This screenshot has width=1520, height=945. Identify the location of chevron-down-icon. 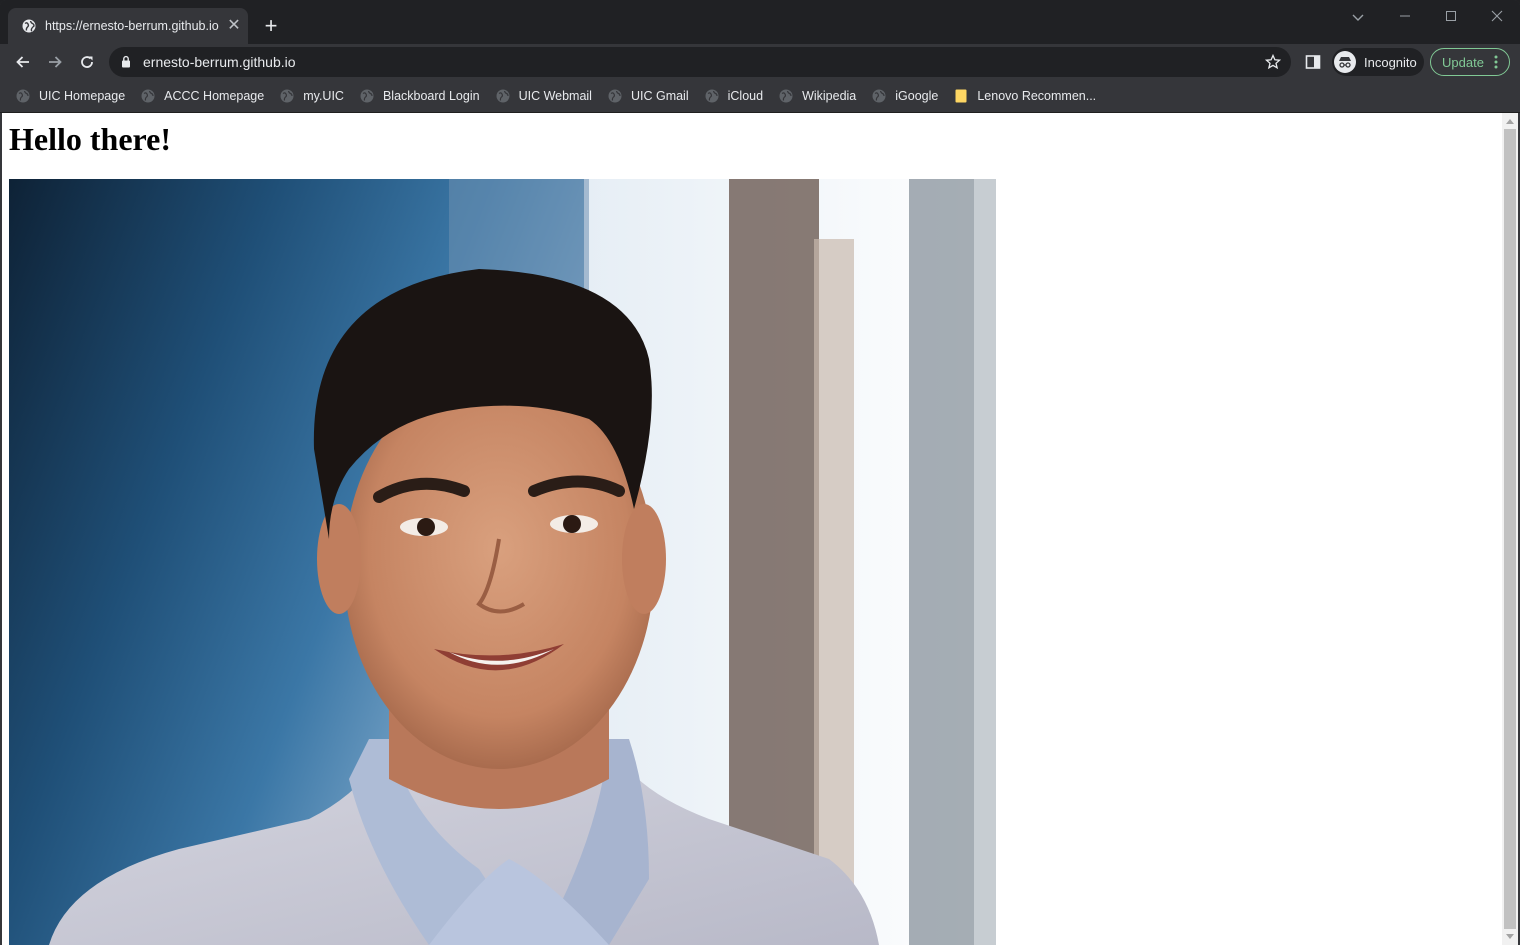
(1358, 17).